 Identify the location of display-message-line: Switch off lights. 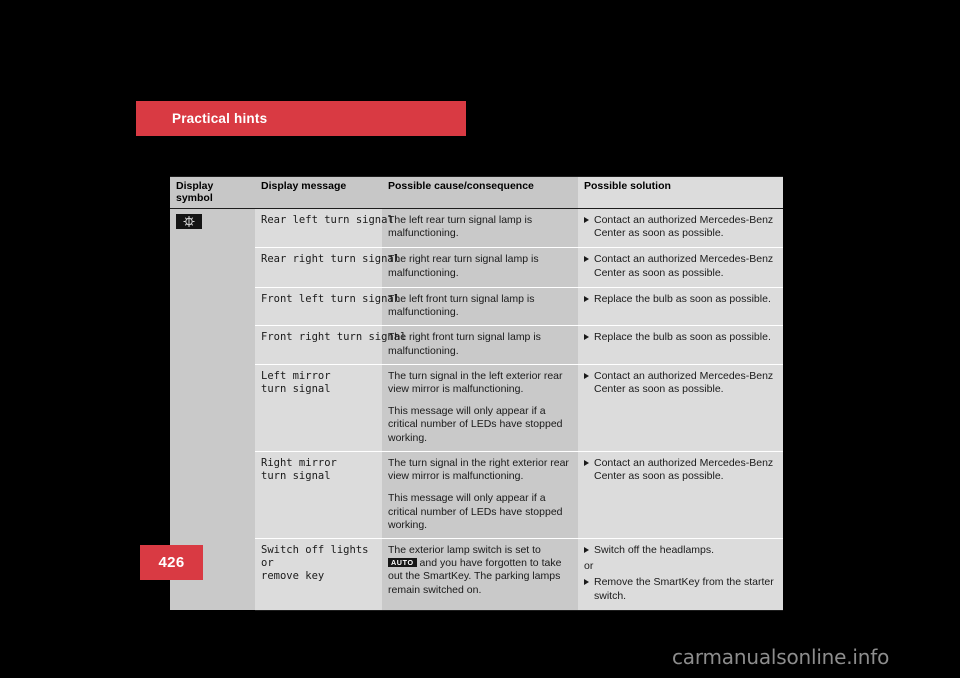
(315, 549).